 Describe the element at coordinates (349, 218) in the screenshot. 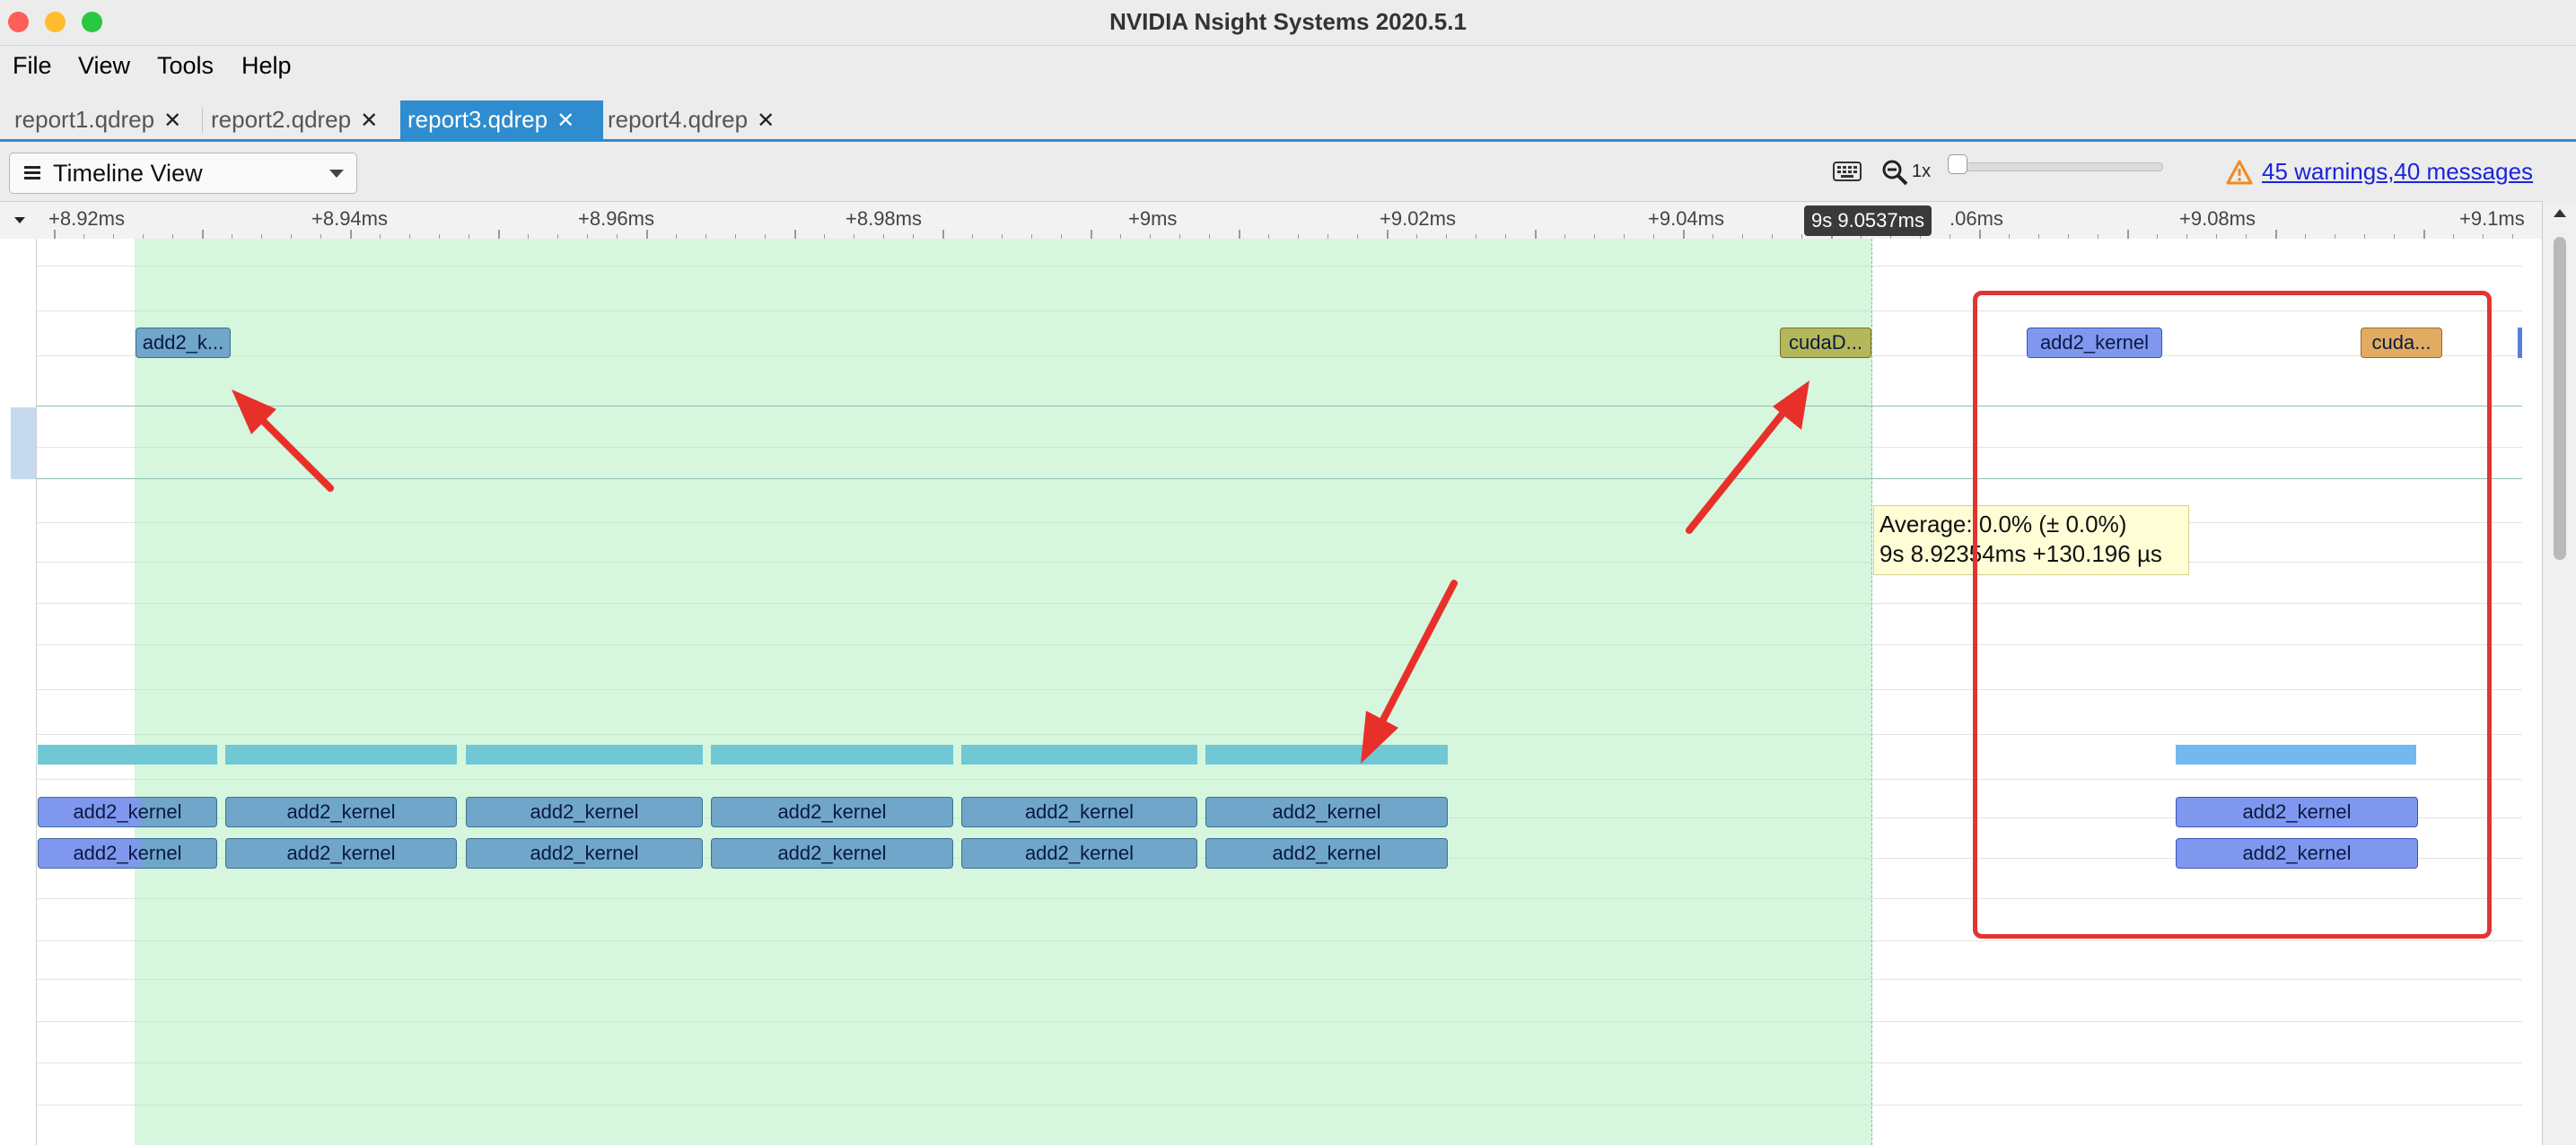

I see `tick-label: +8.94ms` at that location.